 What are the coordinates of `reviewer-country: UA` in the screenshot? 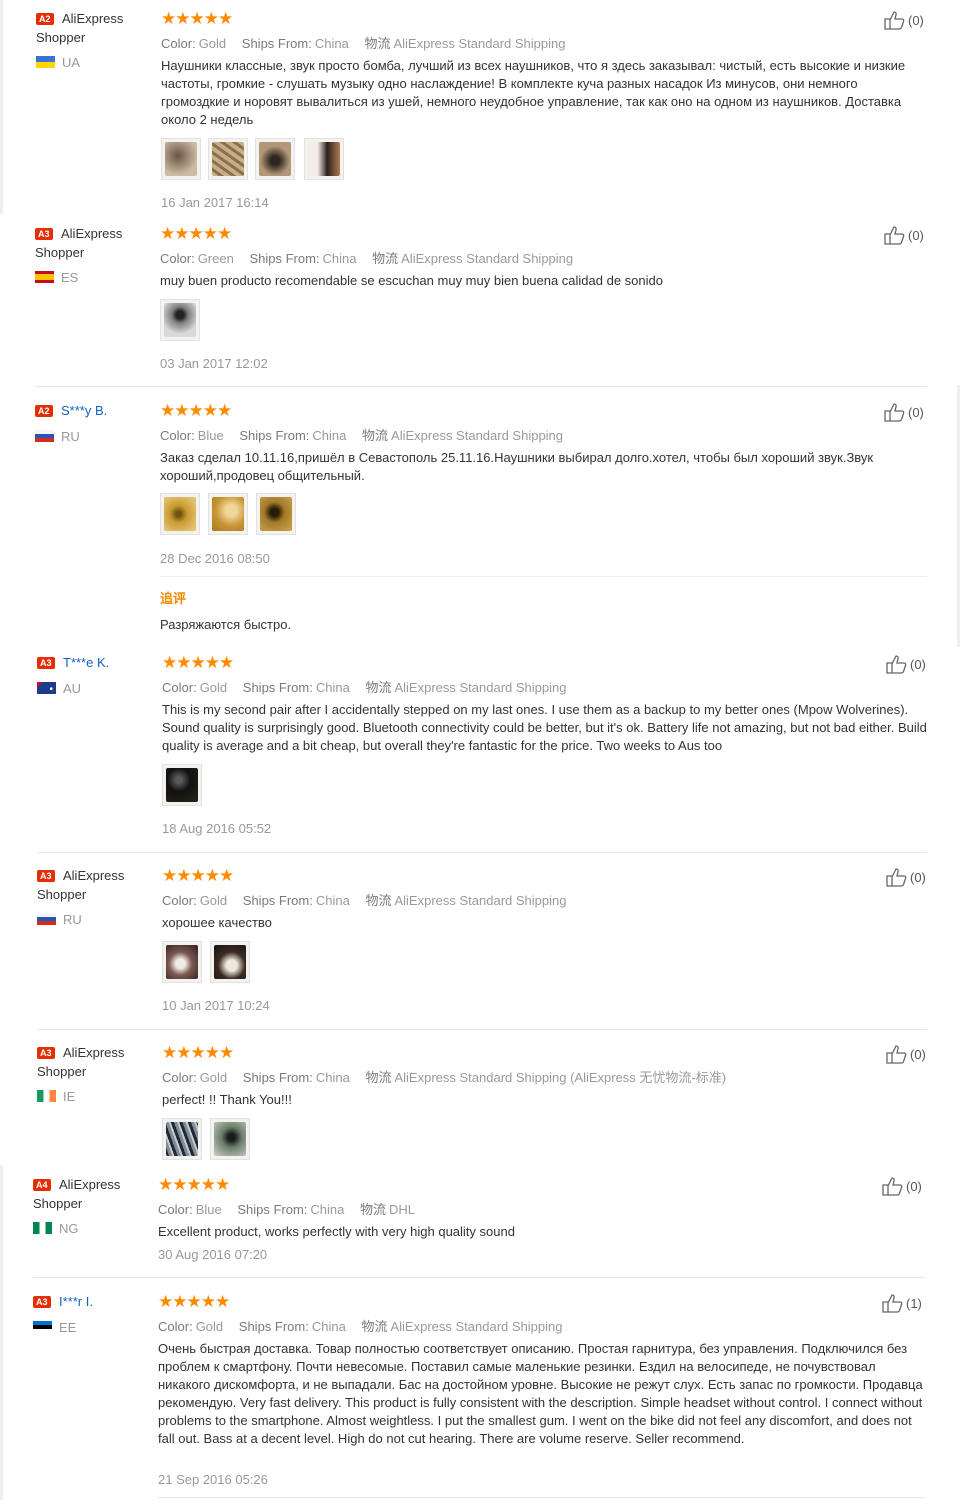 It's located at (58, 62).